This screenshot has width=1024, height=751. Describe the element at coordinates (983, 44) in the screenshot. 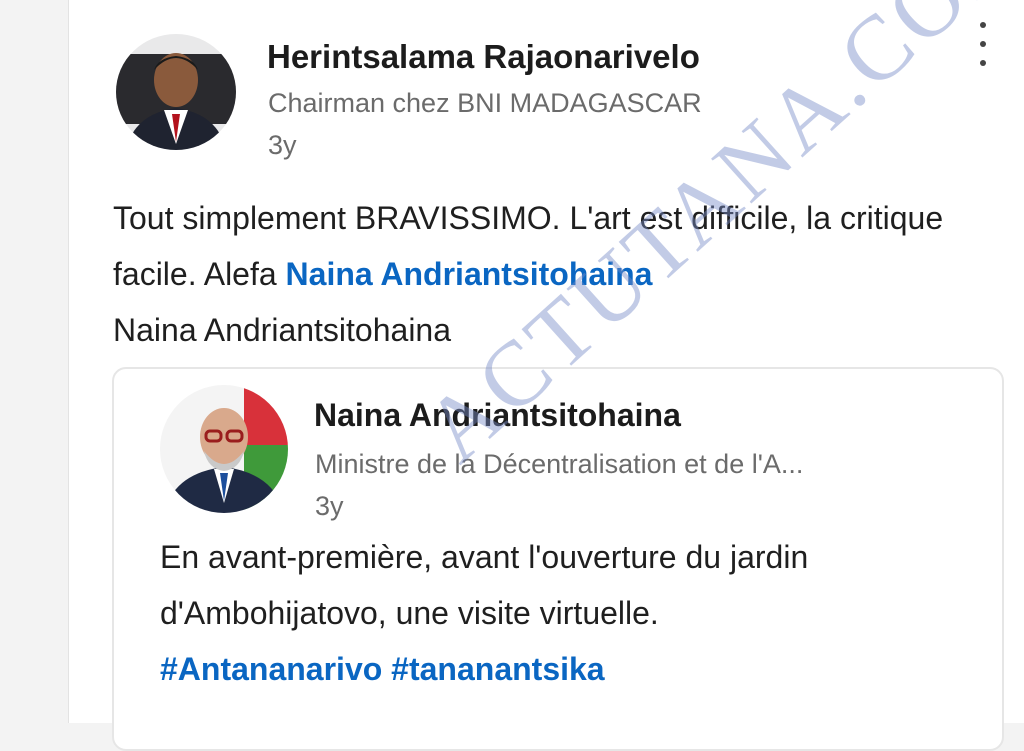

I see `more-vertical-icon` at that location.